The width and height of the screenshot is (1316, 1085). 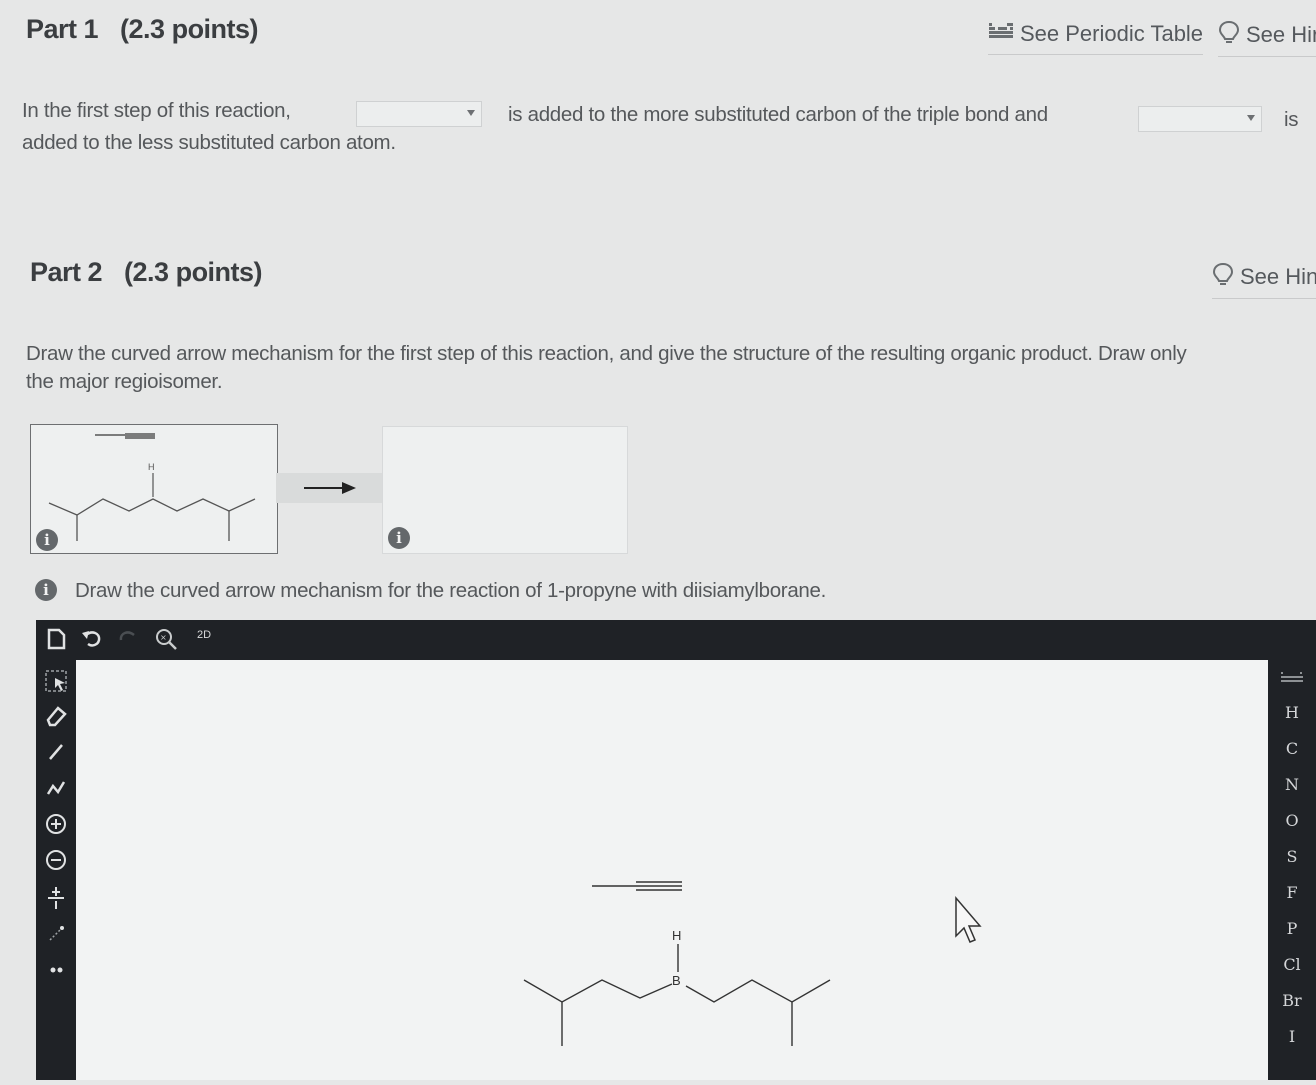 What do you see at coordinates (676, 640) in the screenshot?
I see `editor-toolbar: × 2D` at bounding box center [676, 640].